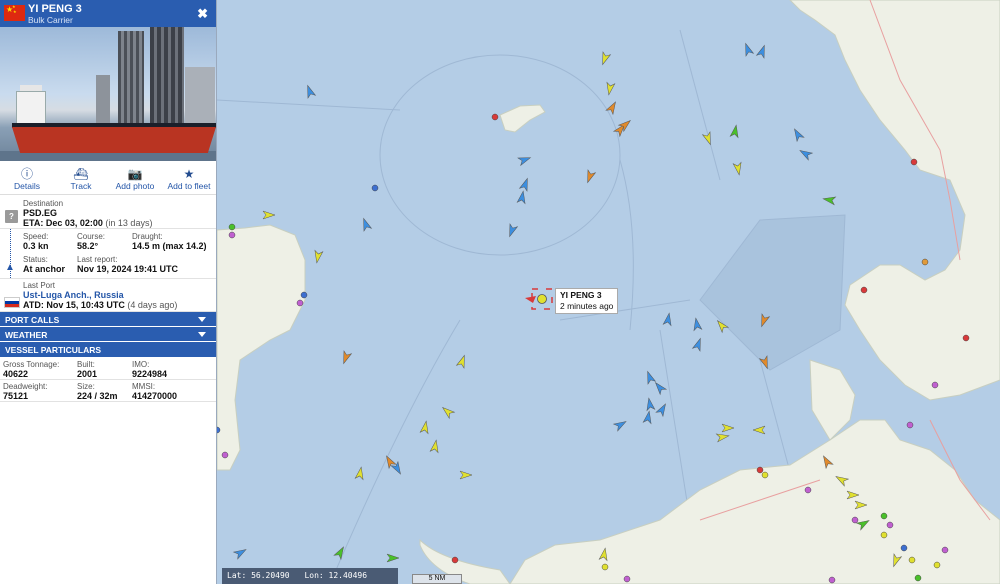 This screenshot has height=584, width=1000. Describe the element at coordinates (81, 174) in the screenshot. I see `ship-icon: ⛴` at that location.